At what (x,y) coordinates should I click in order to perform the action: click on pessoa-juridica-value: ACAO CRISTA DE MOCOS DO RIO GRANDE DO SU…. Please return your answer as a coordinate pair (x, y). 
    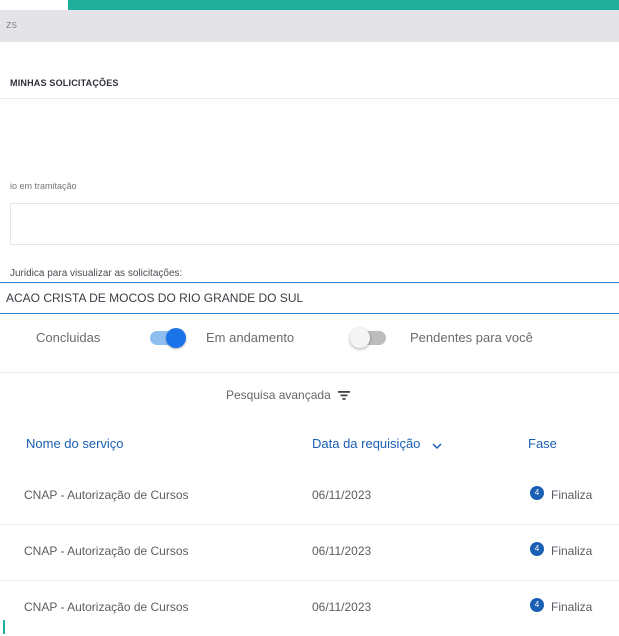
    Looking at the image, I should click on (155, 298).